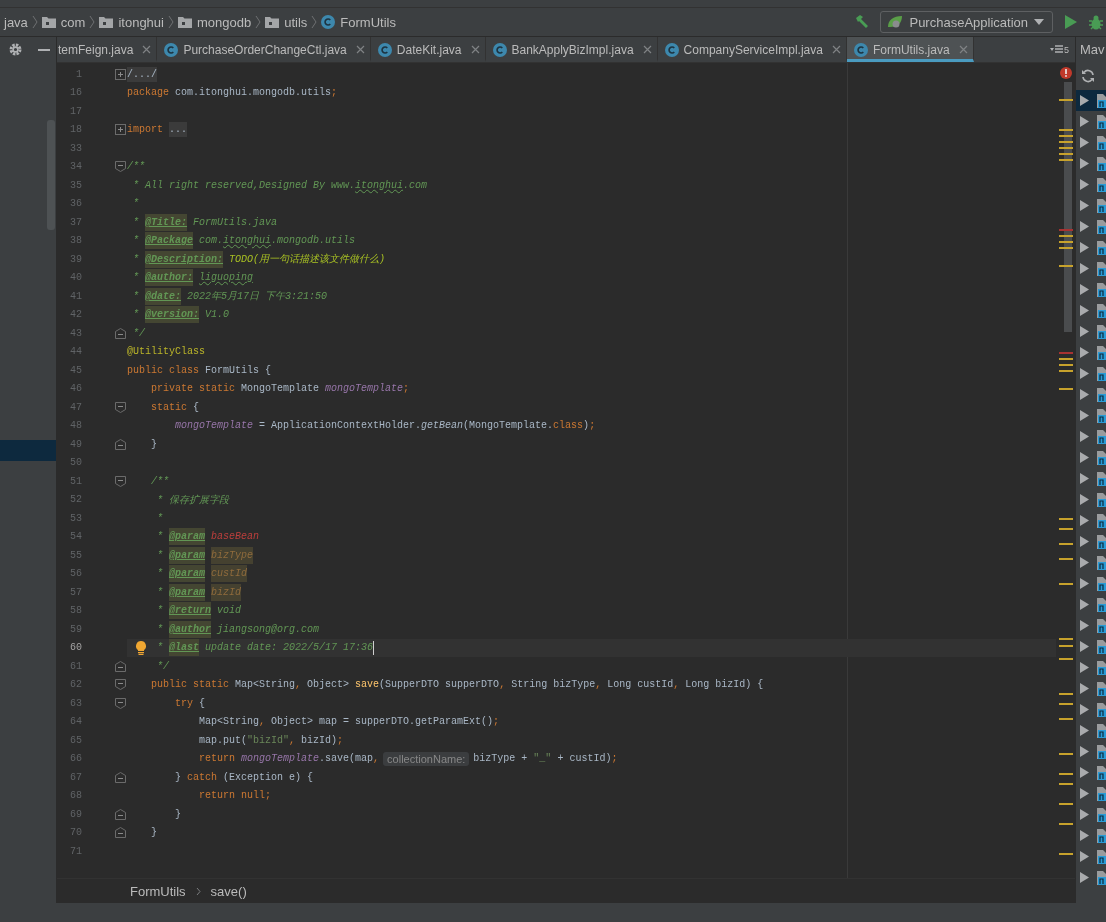 The height and width of the screenshot is (922, 1106). Describe the element at coordinates (75, 130) in the screenshot. I see `line-number: 18` at that location.